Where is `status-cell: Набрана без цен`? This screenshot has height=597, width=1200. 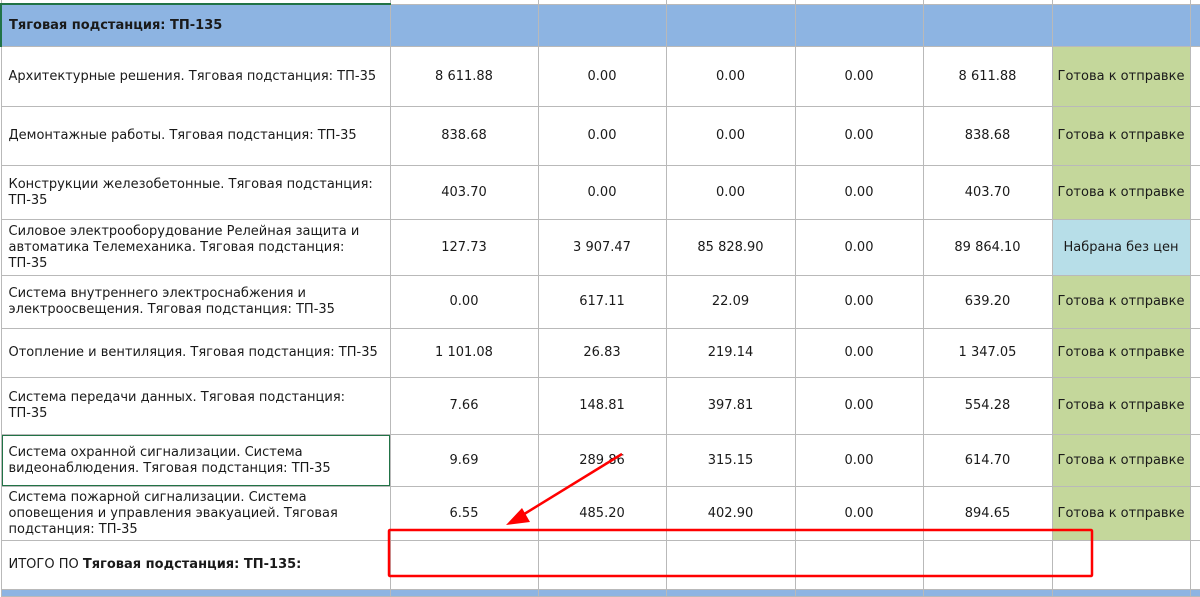 status-cell: Набрана без цен is located at coordinates (1121, 247).